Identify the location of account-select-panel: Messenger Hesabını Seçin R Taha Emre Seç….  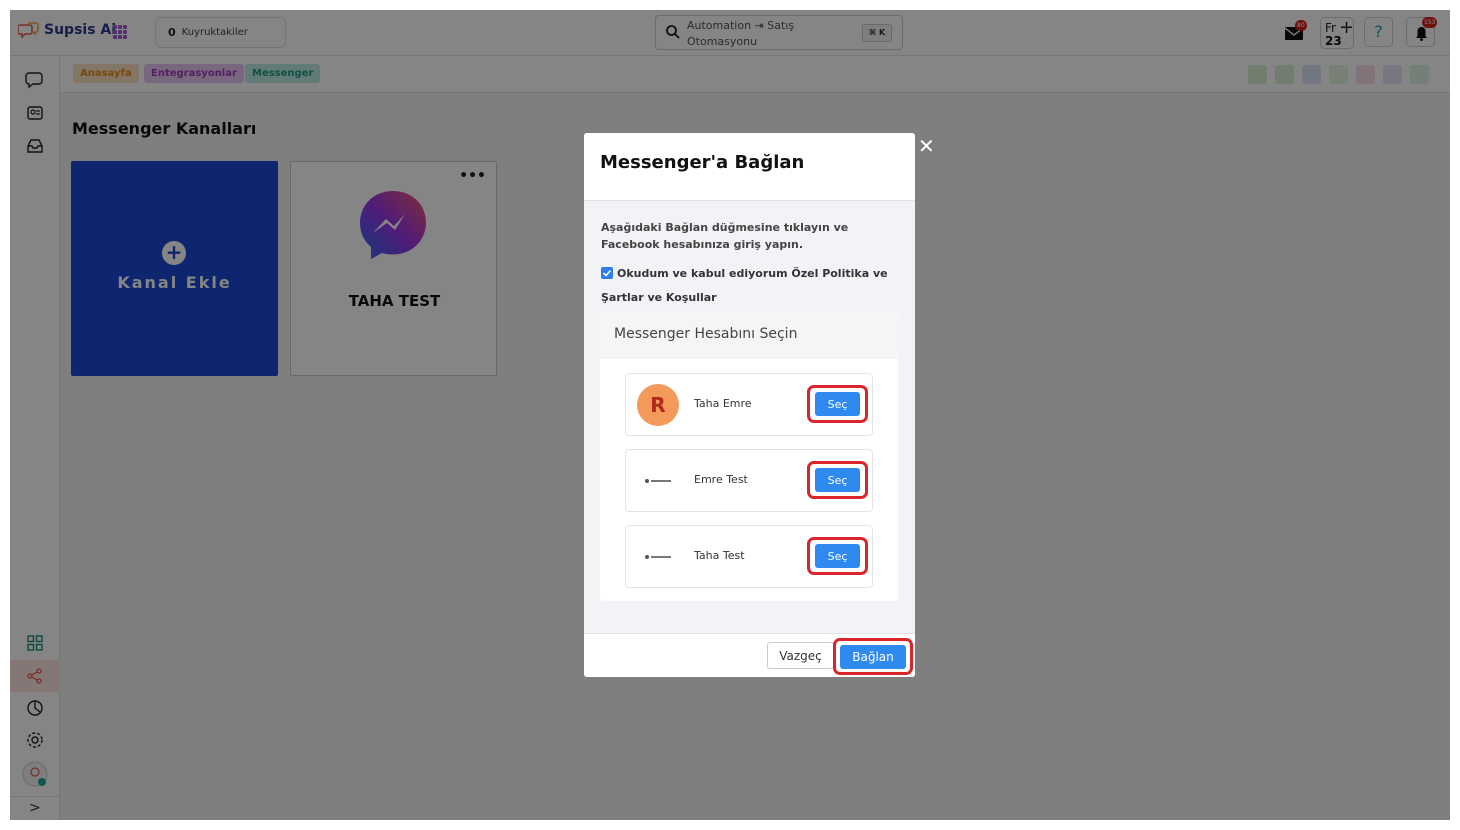
(749, 456).